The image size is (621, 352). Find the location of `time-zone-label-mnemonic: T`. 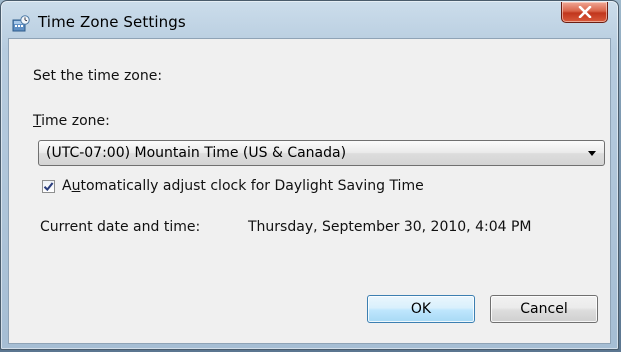

time-zone-label-mnemonic: T is located at coordinates (37, 121).